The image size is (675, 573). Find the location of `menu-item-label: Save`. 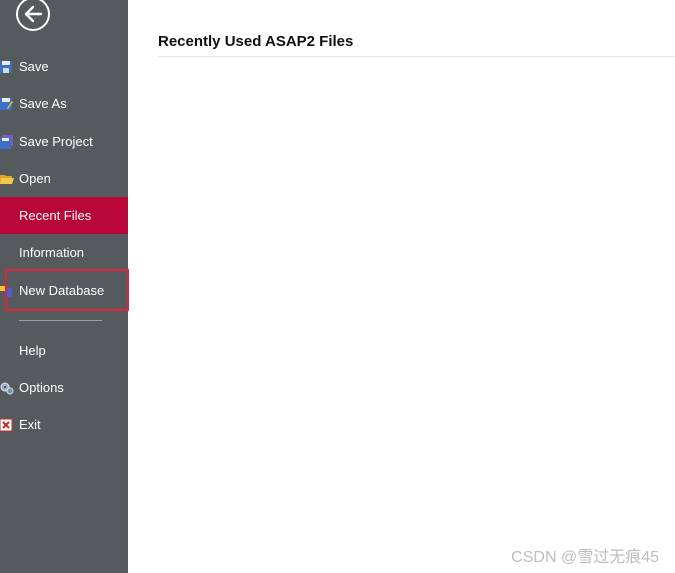

menu-item-label: Save is located at coordinates (34, 66).